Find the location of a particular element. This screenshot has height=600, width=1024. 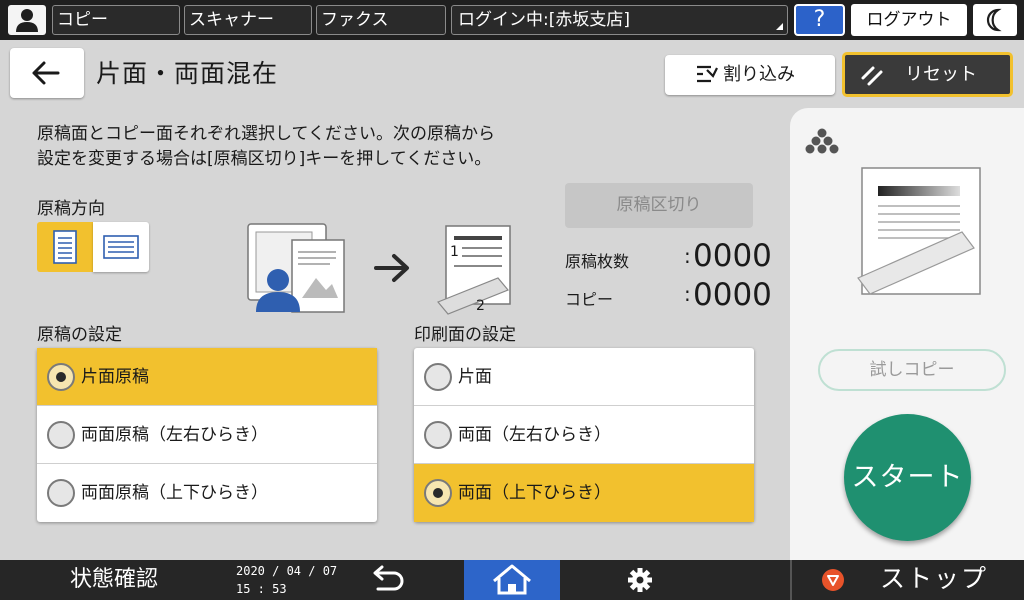

start-button: スタート is located at coordinates (907, 477).